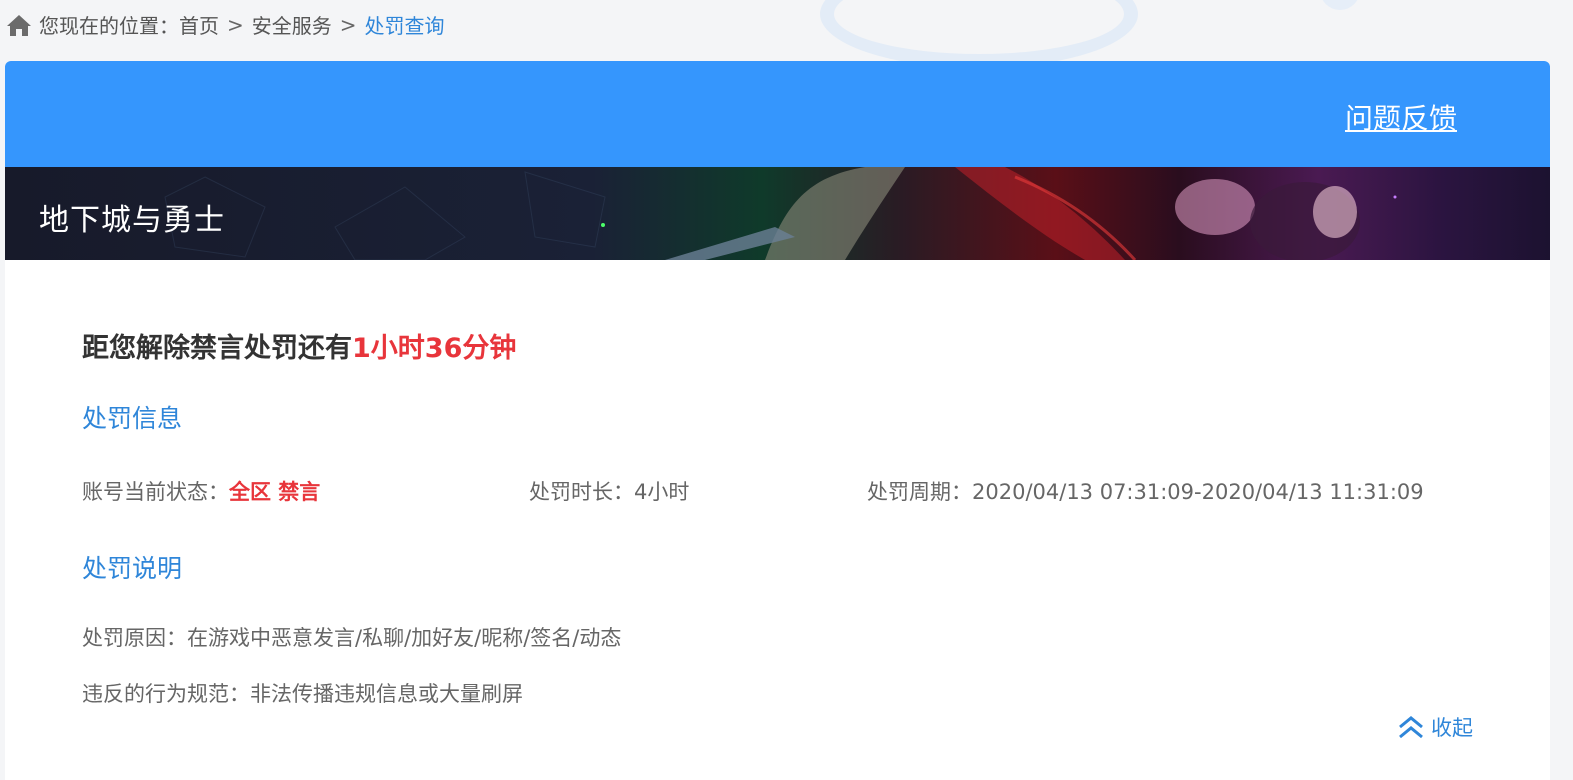 The height and width of the screenshot is (780, 1573). I want to click on duration-value: 4小时, so click(662, 492).